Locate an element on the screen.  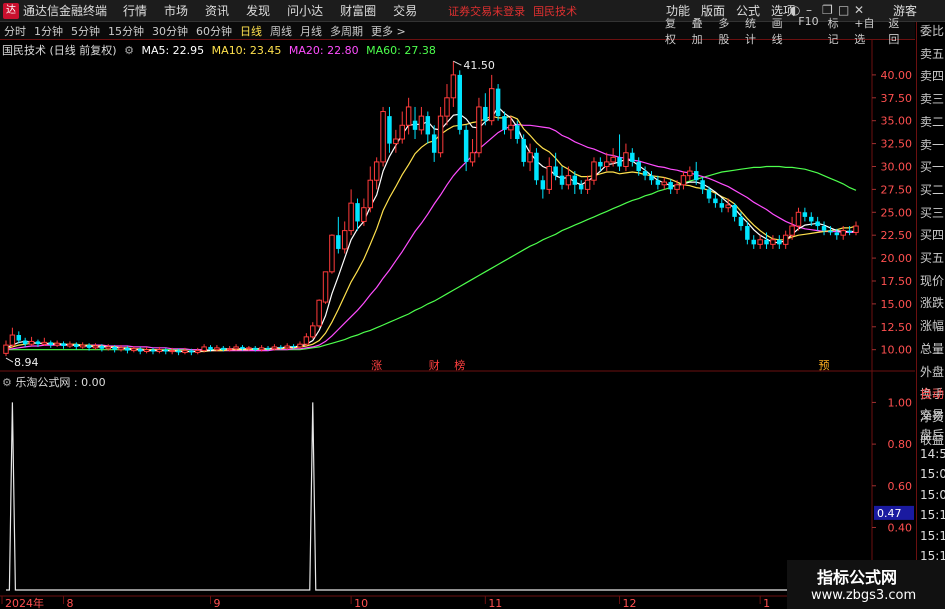
sub-formula-label: 乐淘公式网 : 0.00 is located at coordinates (60, 382).